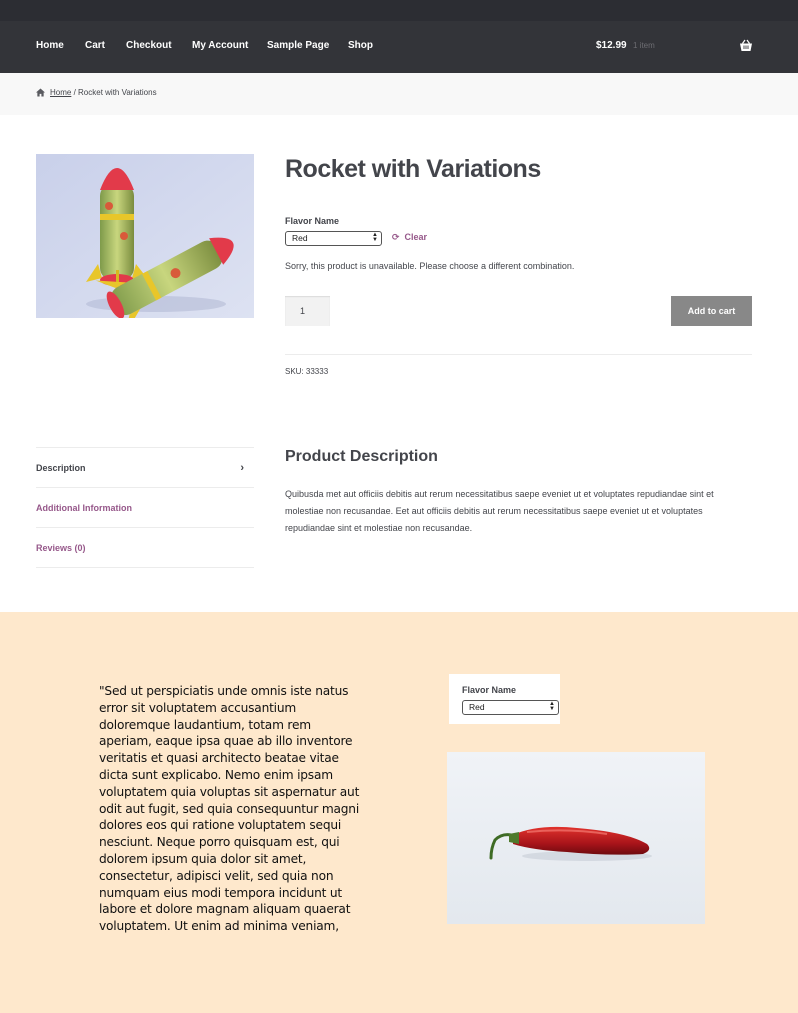 Image resolution: width=798 pixels, height=1013 pixels. I want to click on promo-flavor-name-value: Red, so click(477, 707).